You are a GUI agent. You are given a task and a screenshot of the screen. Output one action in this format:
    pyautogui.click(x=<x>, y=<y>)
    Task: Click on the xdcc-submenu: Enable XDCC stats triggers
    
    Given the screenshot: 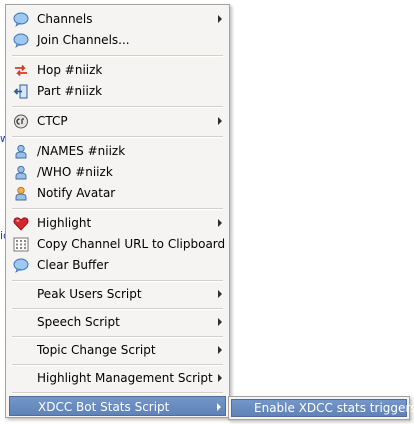 What is the action you would take?
    pyautogui.click(x=321, y=408)
    